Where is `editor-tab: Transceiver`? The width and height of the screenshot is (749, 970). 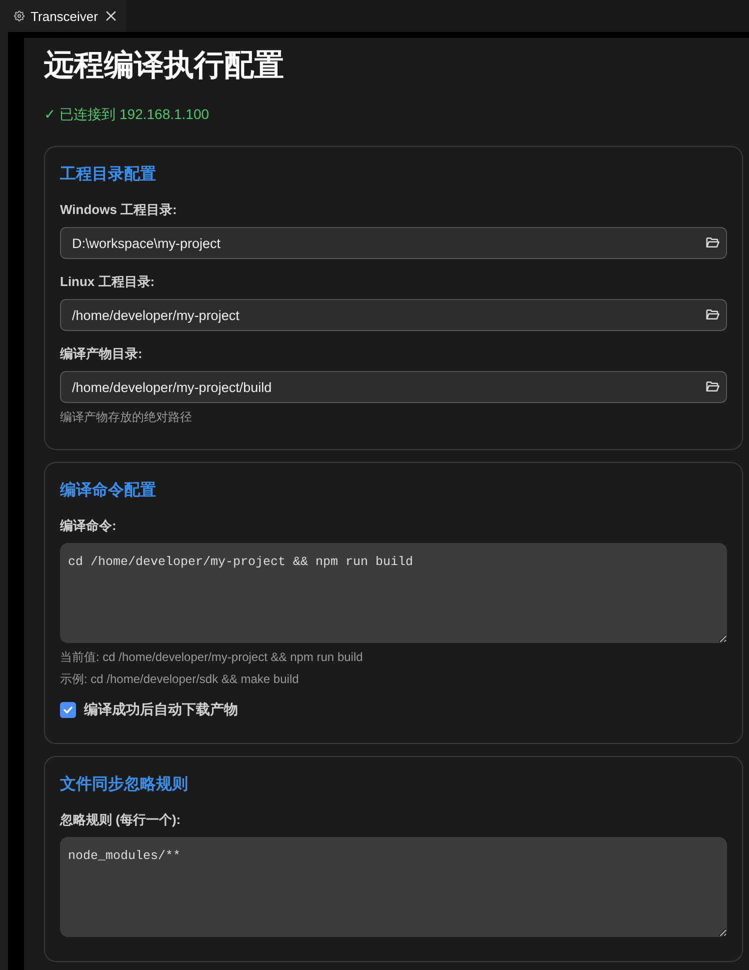 editor-tab: Transceiver is located at coordinates (63, 16).